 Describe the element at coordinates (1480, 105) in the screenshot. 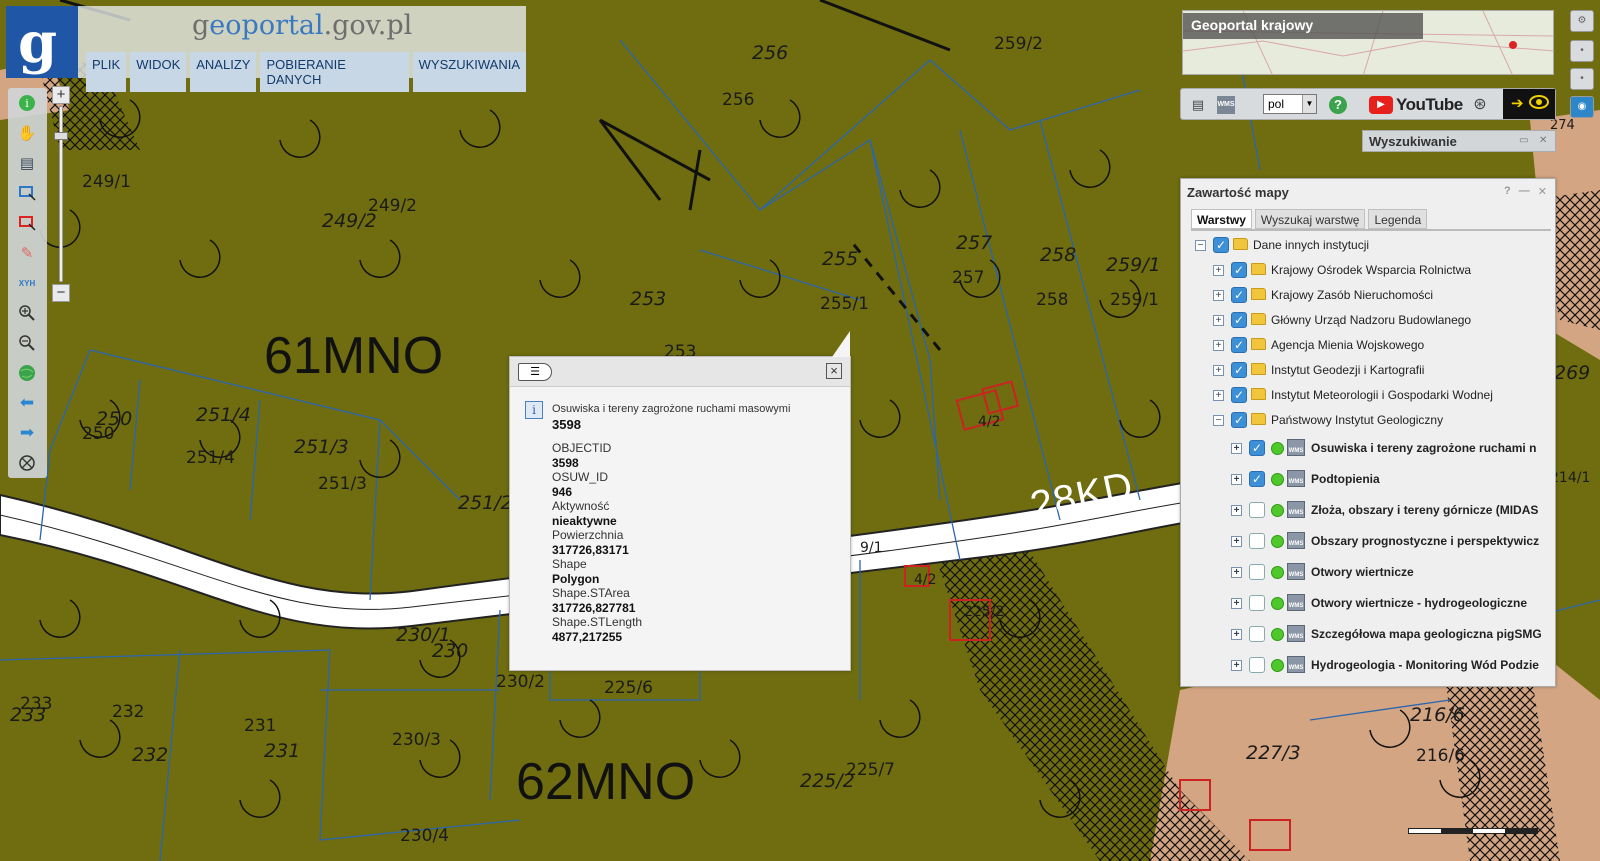

I see `accessibility-icon: ⊛` at that location.